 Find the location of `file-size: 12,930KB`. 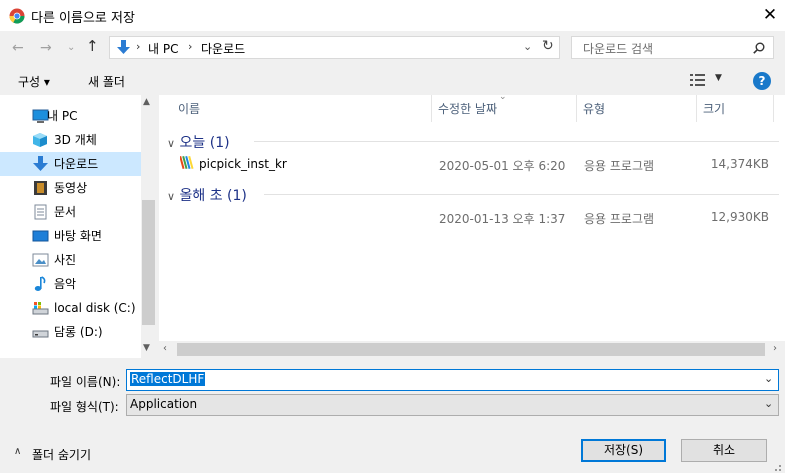

file-size: 12,930KB is located at coordinates (739, 217).